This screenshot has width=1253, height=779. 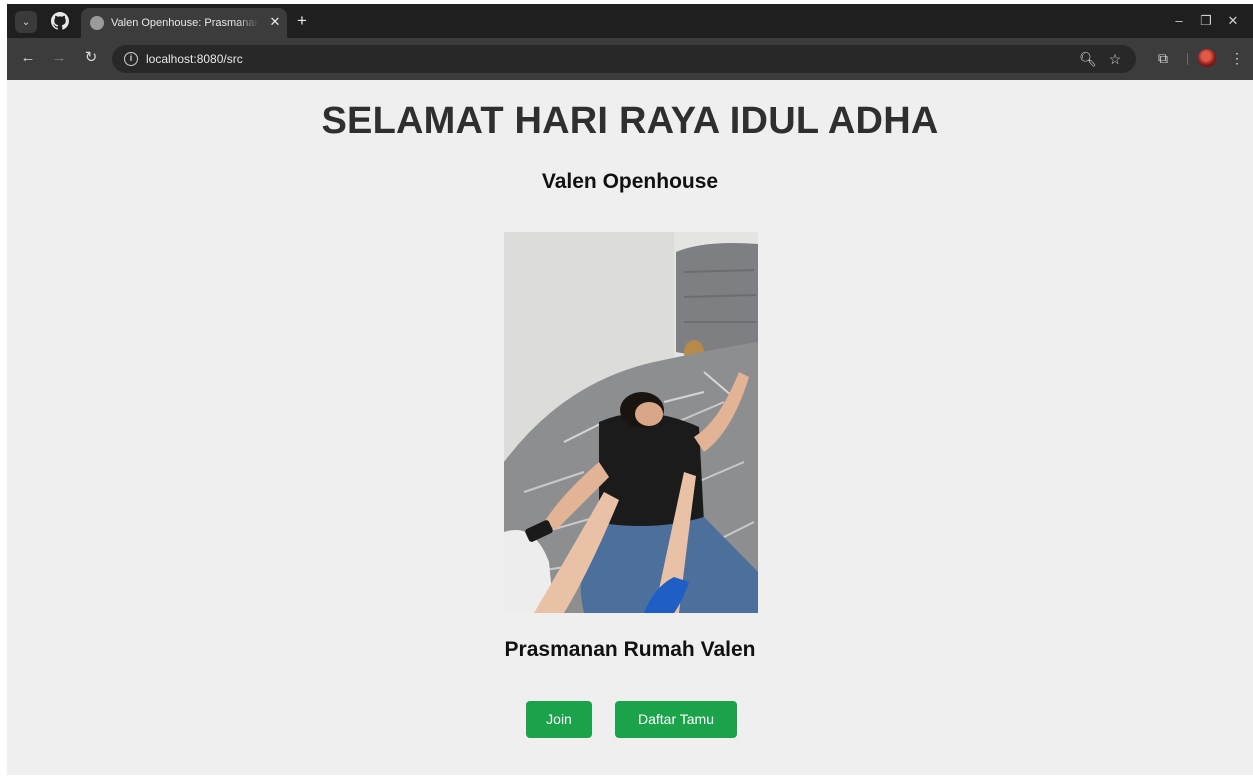 I want to click on star-icon: ☆, so click(x=1115, y=59).